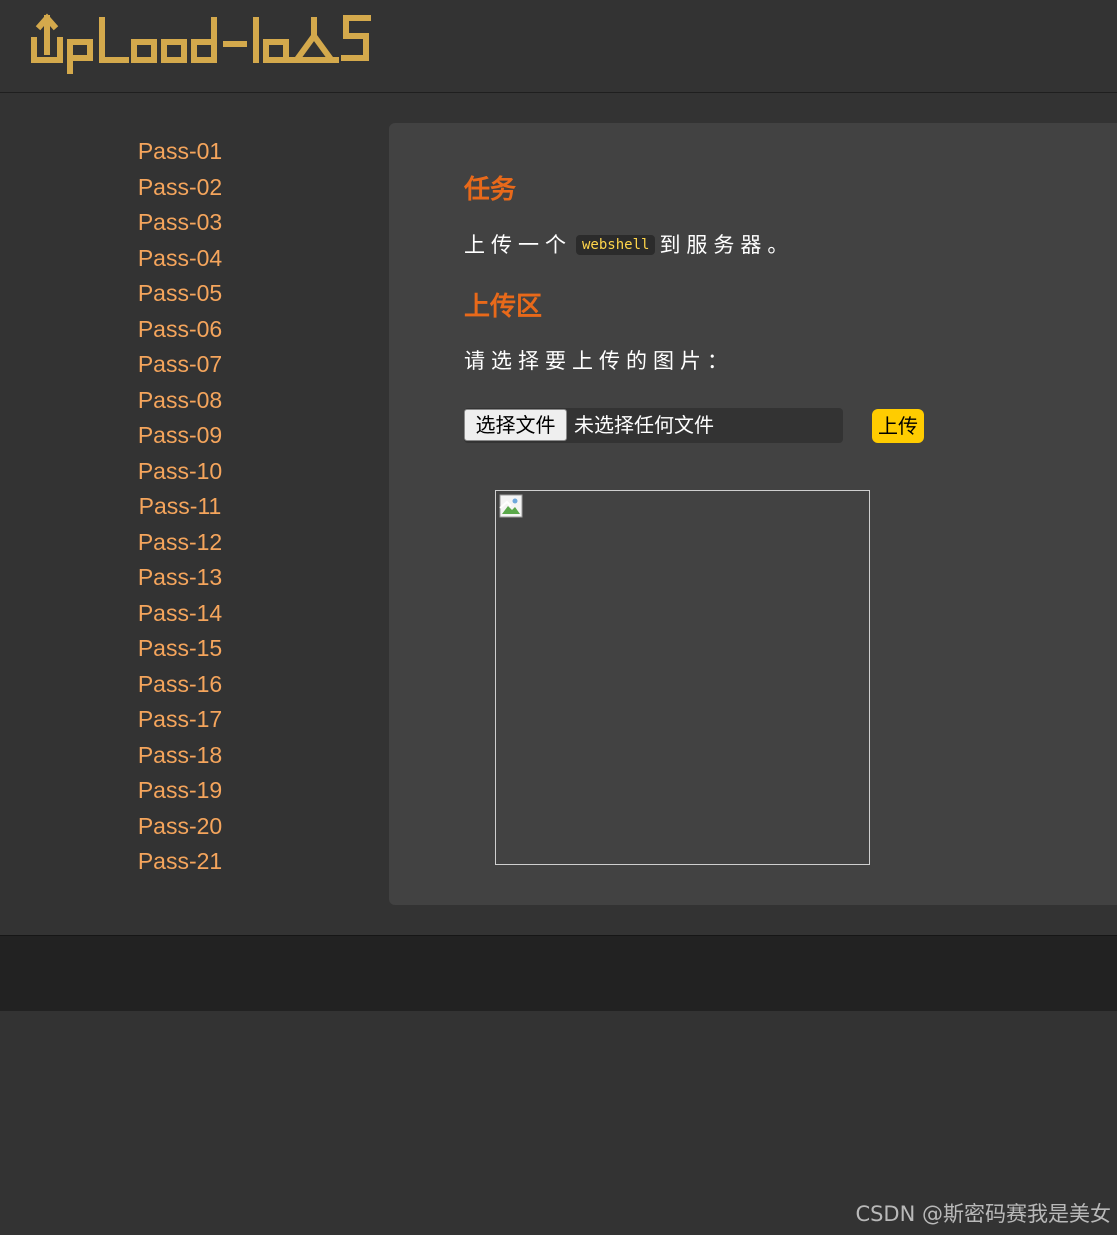 This screenshot has height=1235, width=1117. What do you see at coordinates (180, 188) in the screenshot?
I see `nav-pass-02: Pass-02` at bounding box center [180, 188].